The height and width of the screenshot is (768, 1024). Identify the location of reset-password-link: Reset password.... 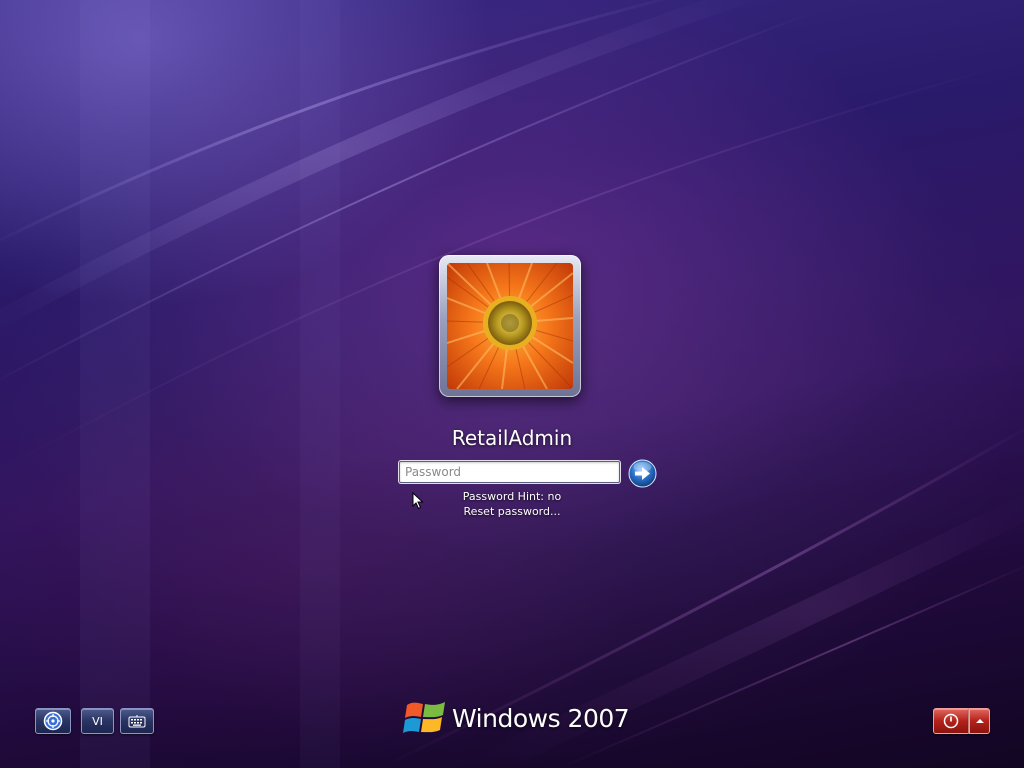
(512, 511).